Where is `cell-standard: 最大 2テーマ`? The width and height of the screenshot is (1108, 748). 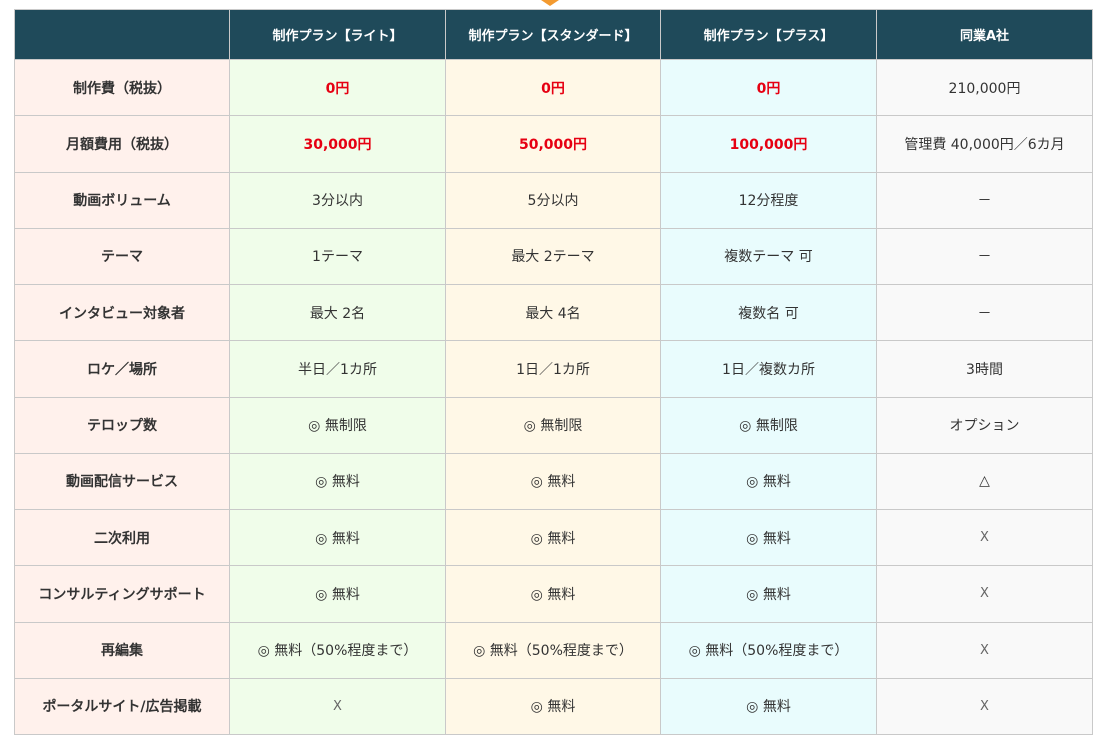
cell-standard: 最大 2テーマ is located at coordinates (553, 256).